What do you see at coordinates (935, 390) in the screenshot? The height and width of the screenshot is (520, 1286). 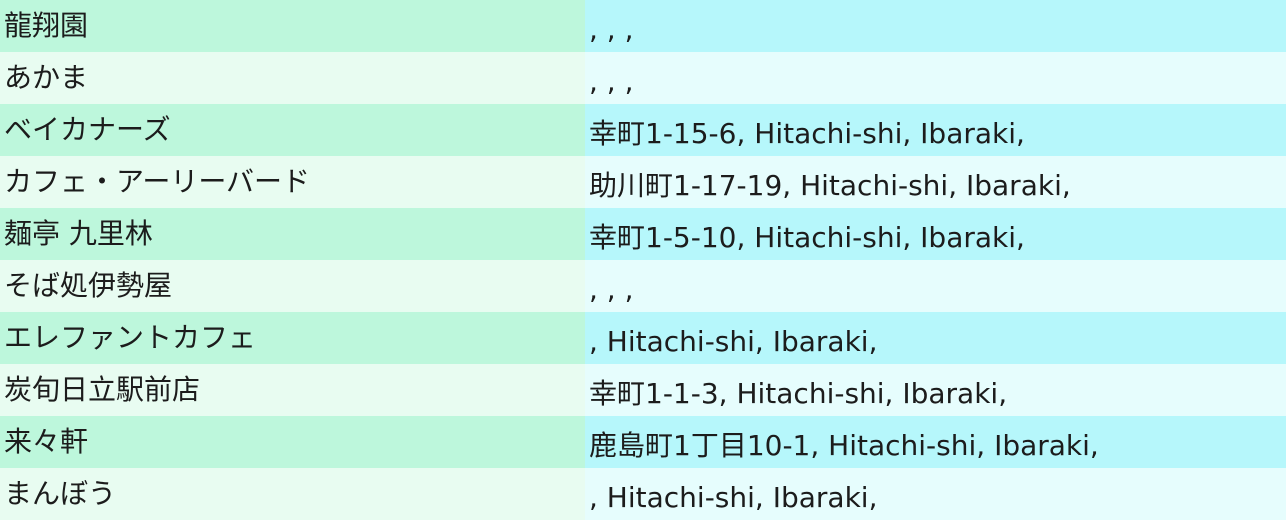 I see `restaurant-address: 幸町1-1-3, Hitachi-shi, Ibaraki,` at bounding box center [935, 390].